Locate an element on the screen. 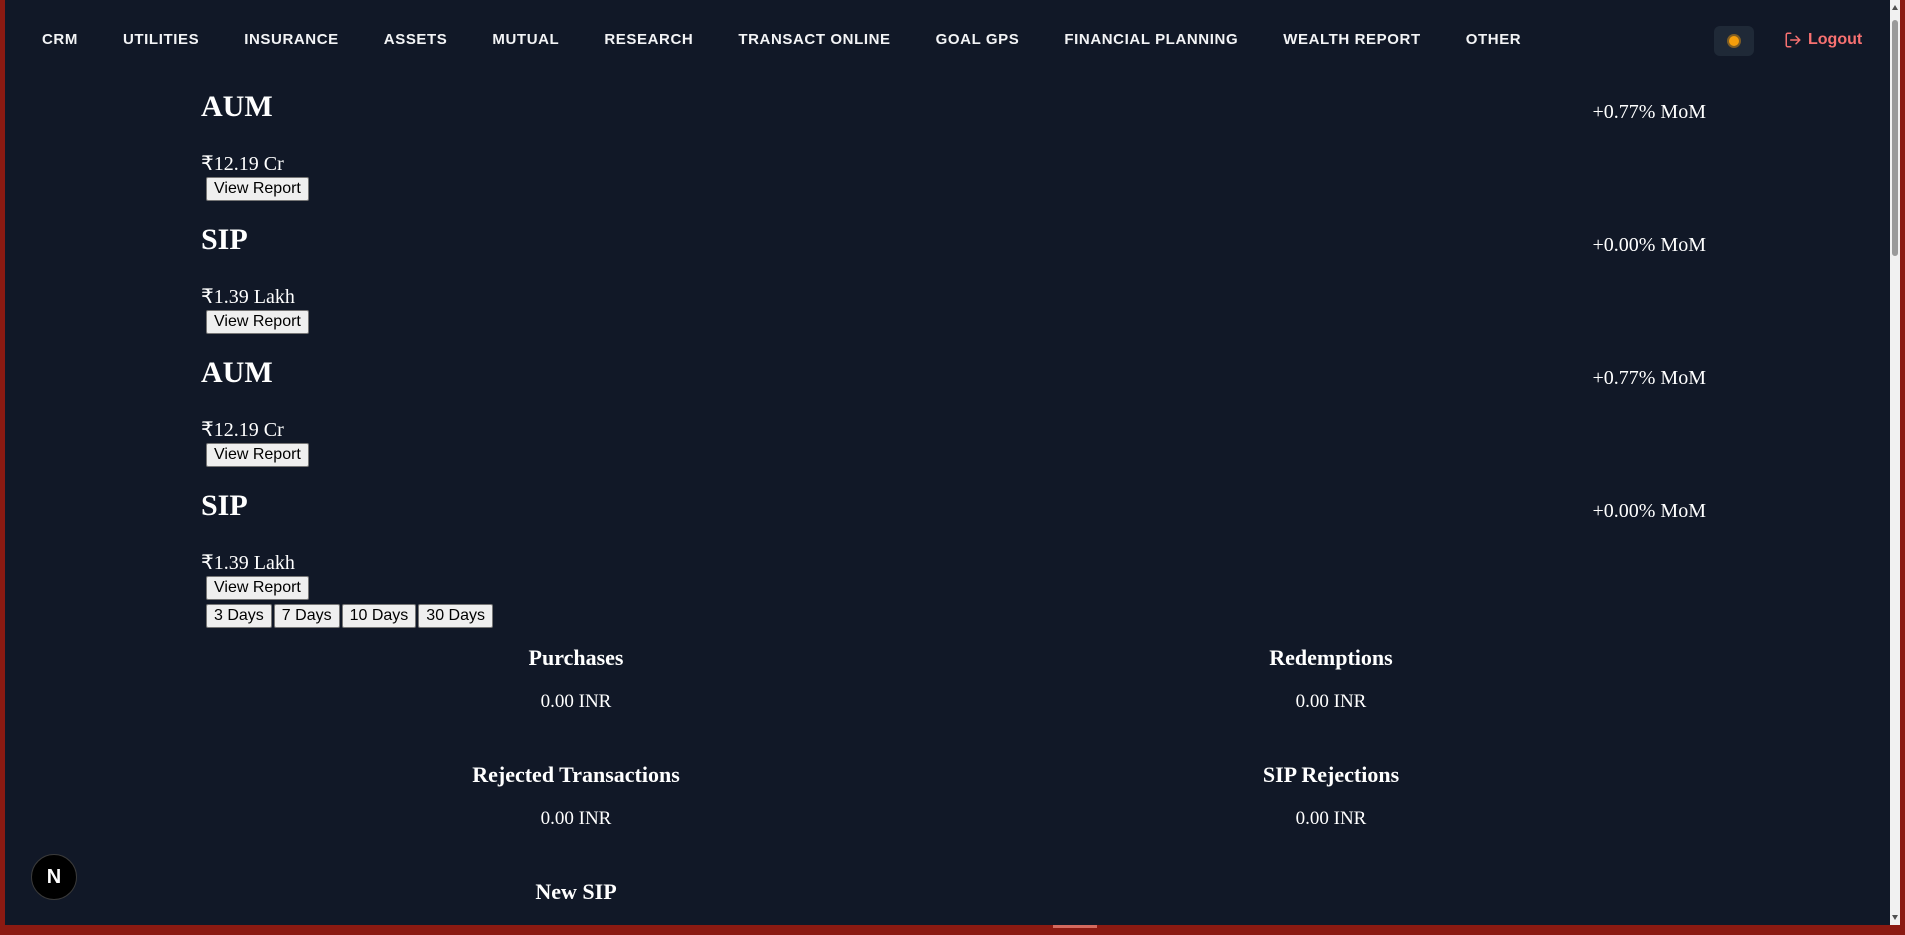 The height and width of the screenshot is (935, 1905). stat-sip-rejections: SIP Rejections 0.00 INR is located at coordinates (1331, 796).